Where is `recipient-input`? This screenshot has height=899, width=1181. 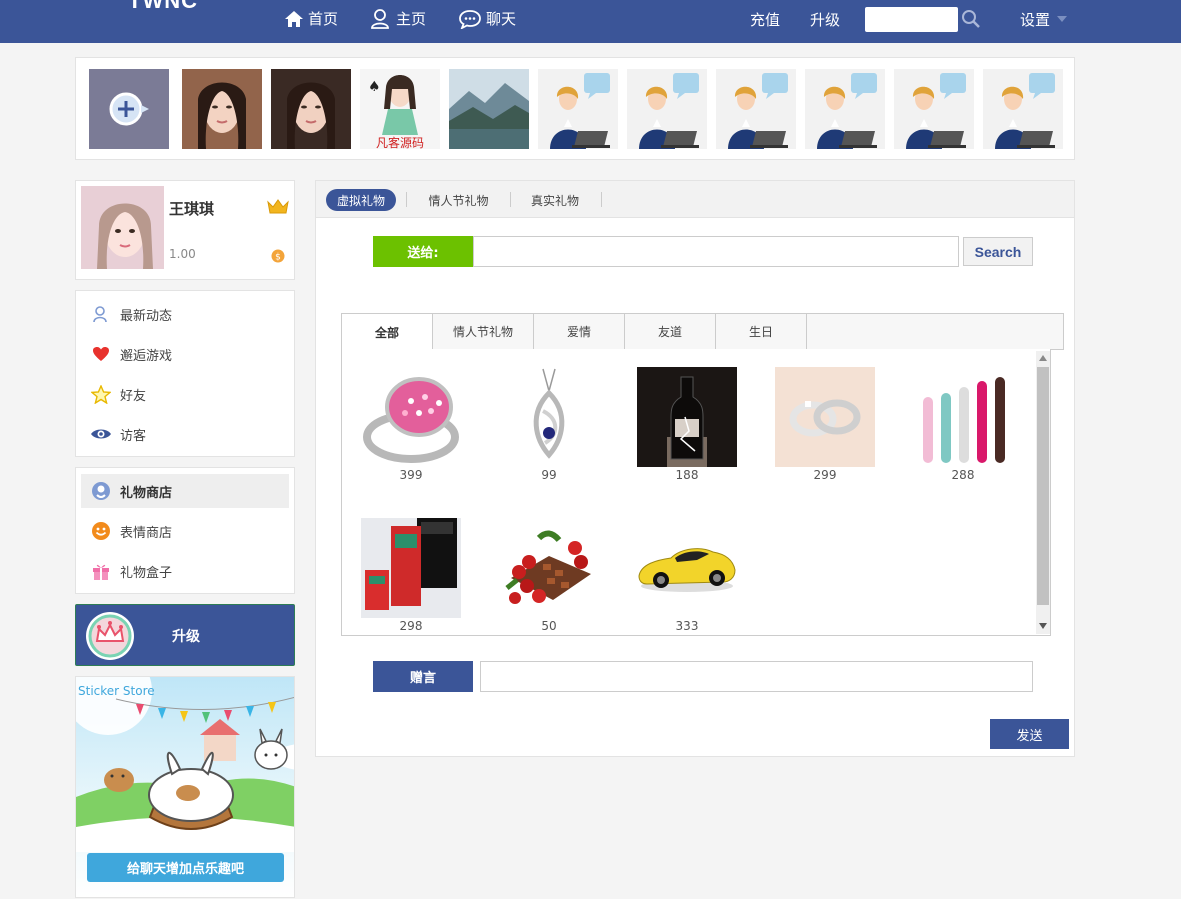
recipient-input is located at coordinates (716, 251).